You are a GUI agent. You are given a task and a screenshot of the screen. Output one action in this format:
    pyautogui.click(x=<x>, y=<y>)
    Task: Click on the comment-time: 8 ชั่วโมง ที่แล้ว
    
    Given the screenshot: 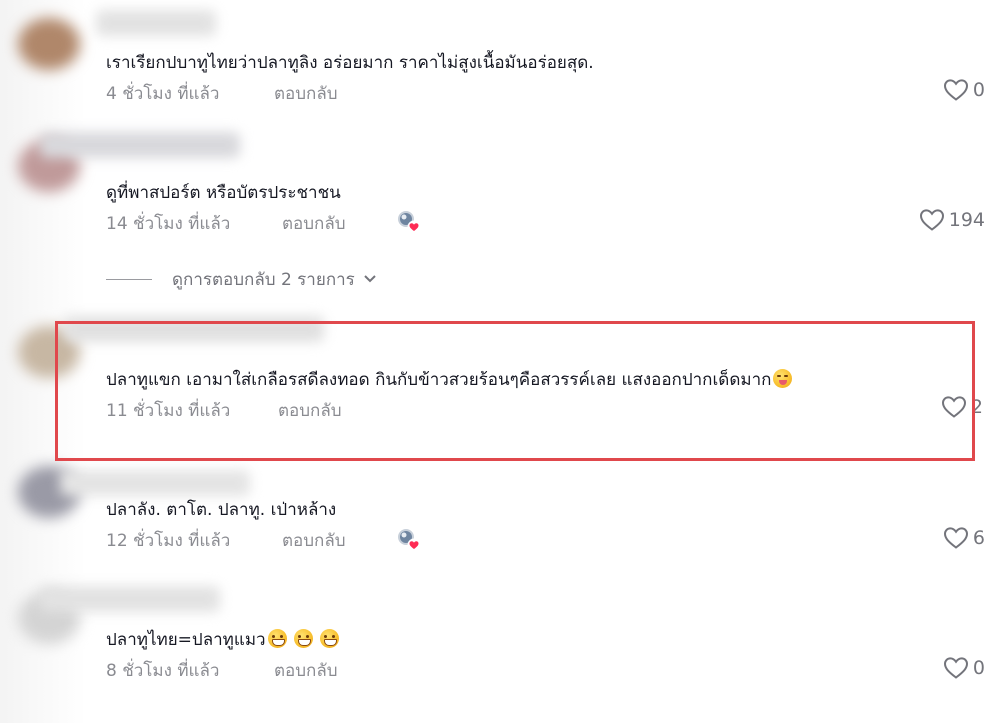 What is the action you would take?
    pyautogui.click(x=163, y=671)
    